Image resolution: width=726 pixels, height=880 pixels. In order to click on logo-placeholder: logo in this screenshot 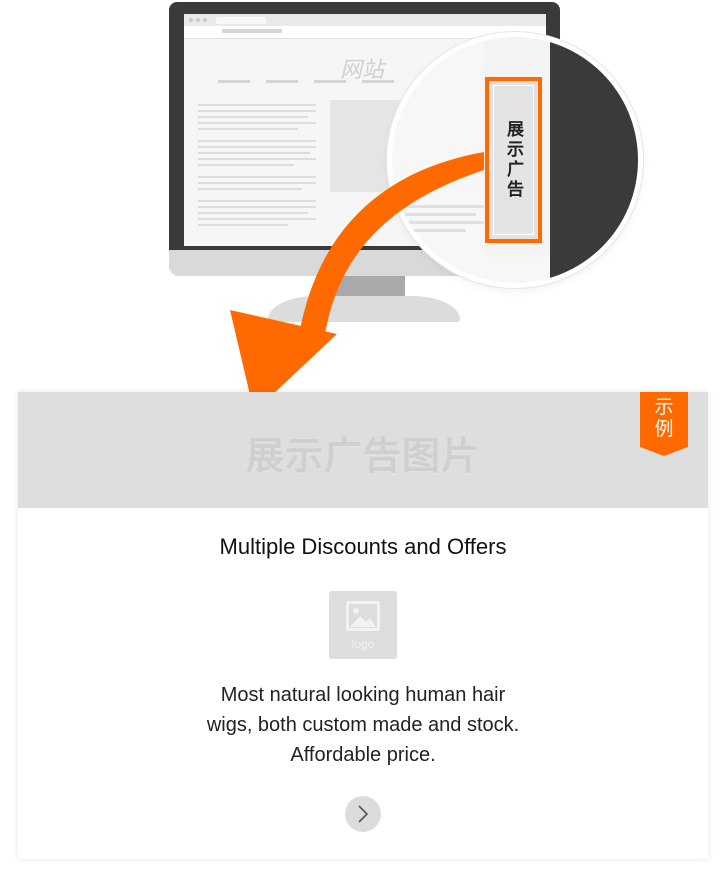, I will do `click(363, 625)`.